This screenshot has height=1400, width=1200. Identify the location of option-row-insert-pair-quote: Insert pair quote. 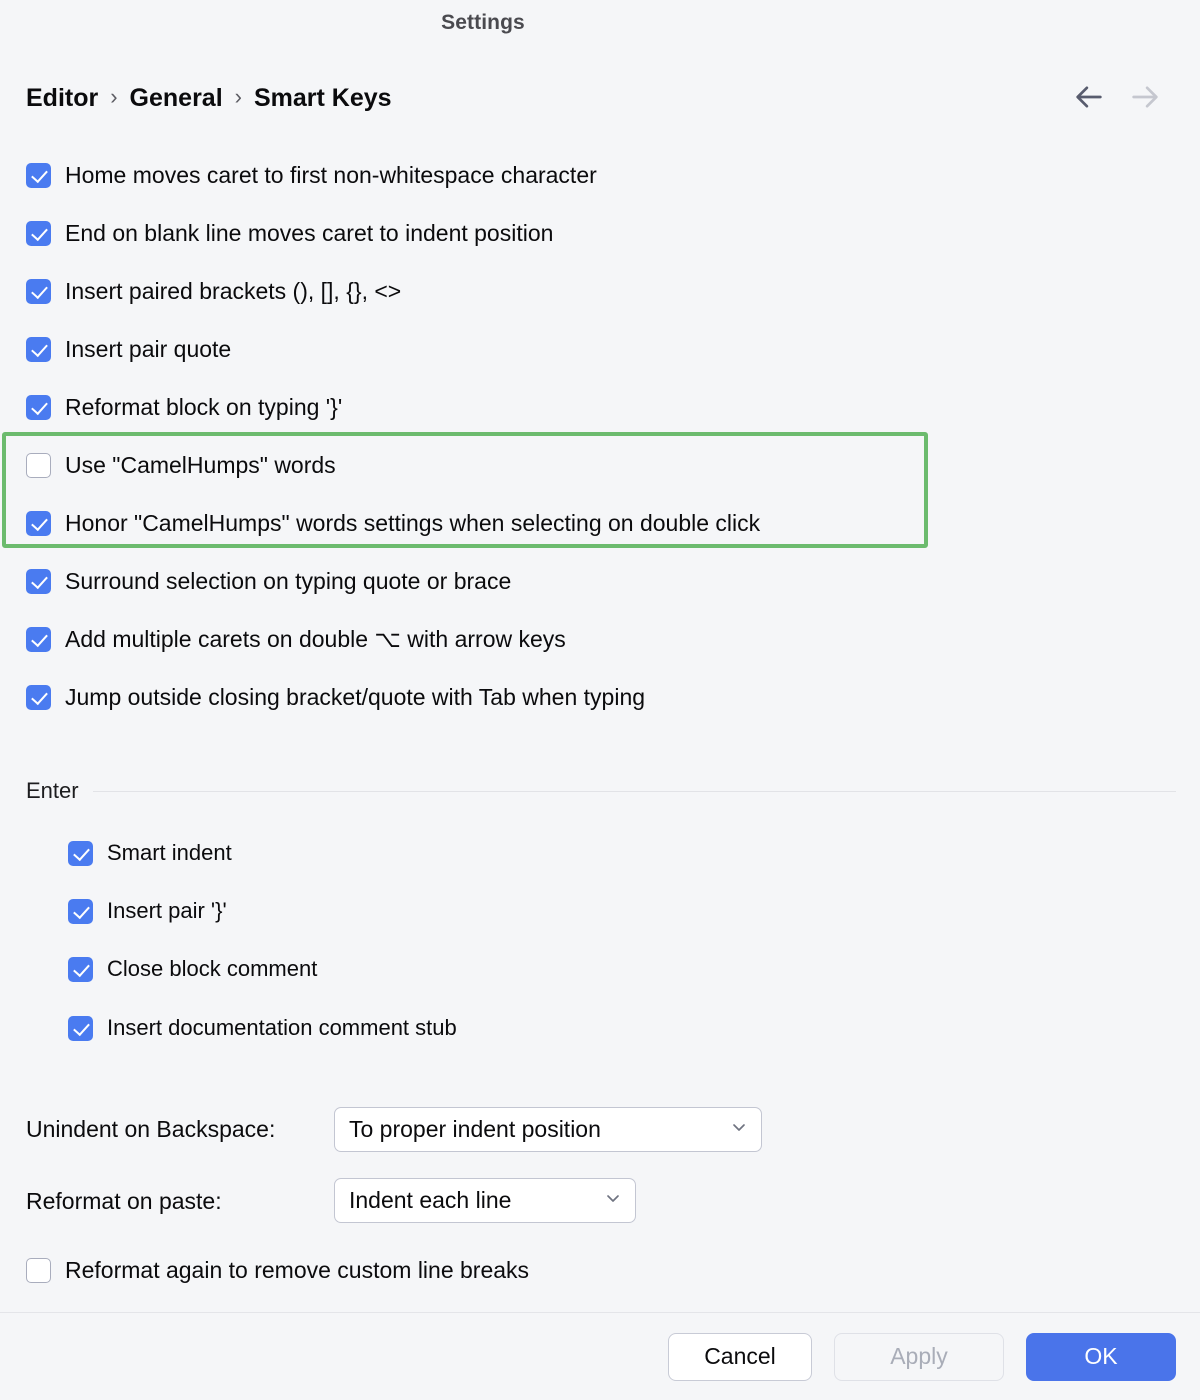
(128, 349).